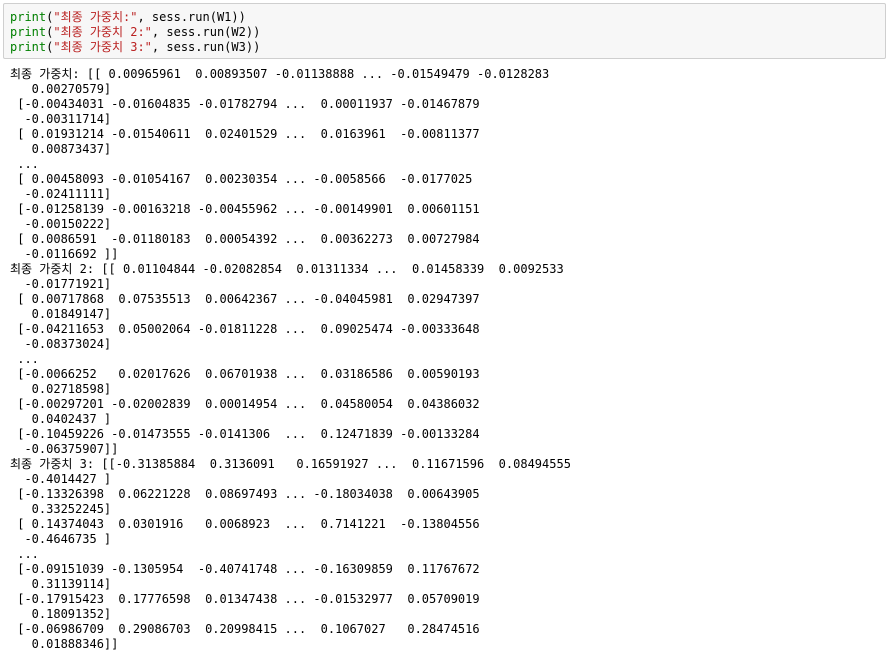 The height and width of the screenshot is (655, 894). Describe the element at coordinates (61, 284) in the screenshot. I see `output-line: -0.01771921]` at that location.